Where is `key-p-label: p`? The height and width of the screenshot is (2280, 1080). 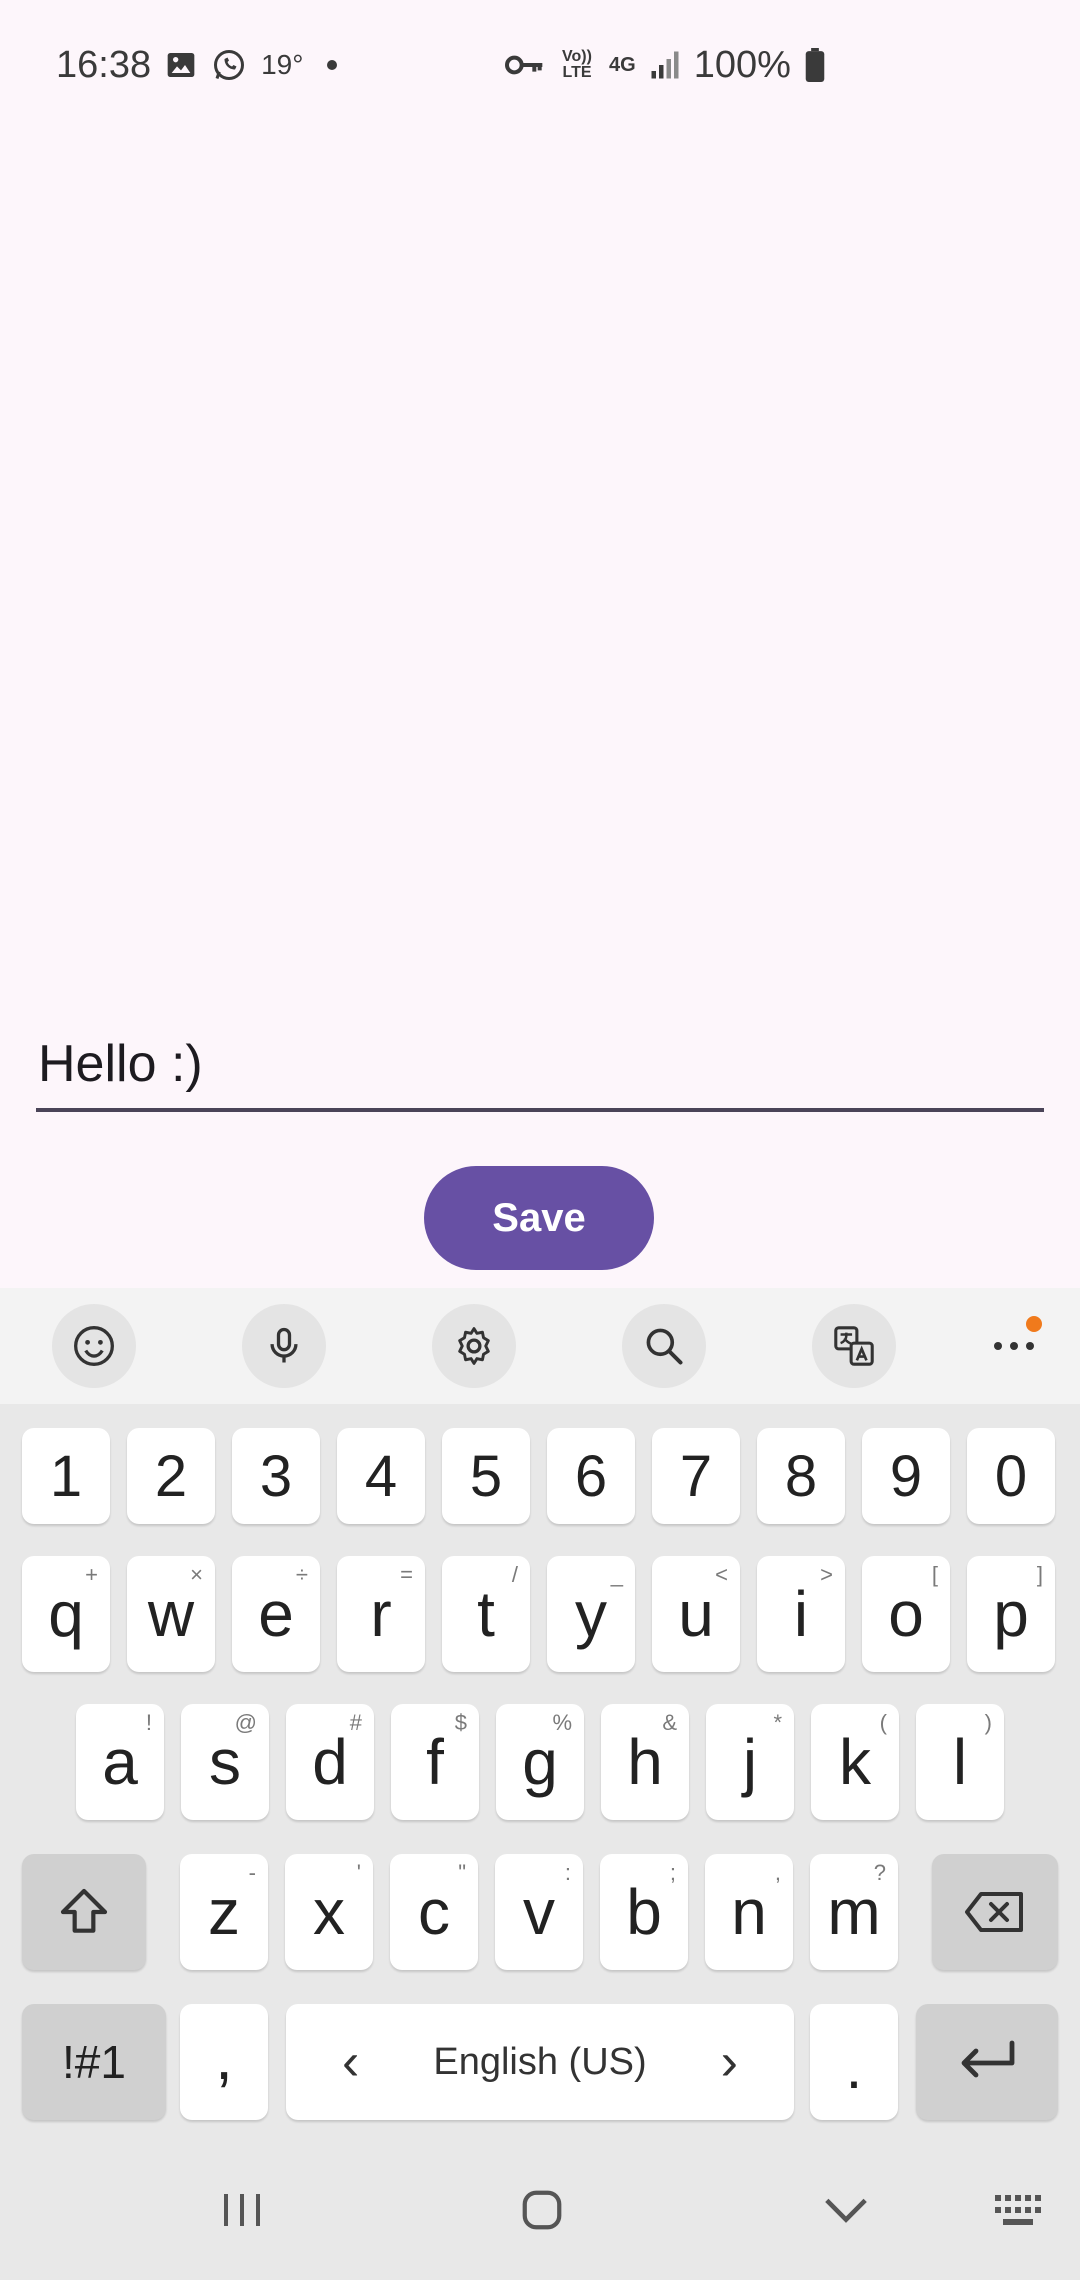 key-p-label: p is located at coordinates (1011, 1614).